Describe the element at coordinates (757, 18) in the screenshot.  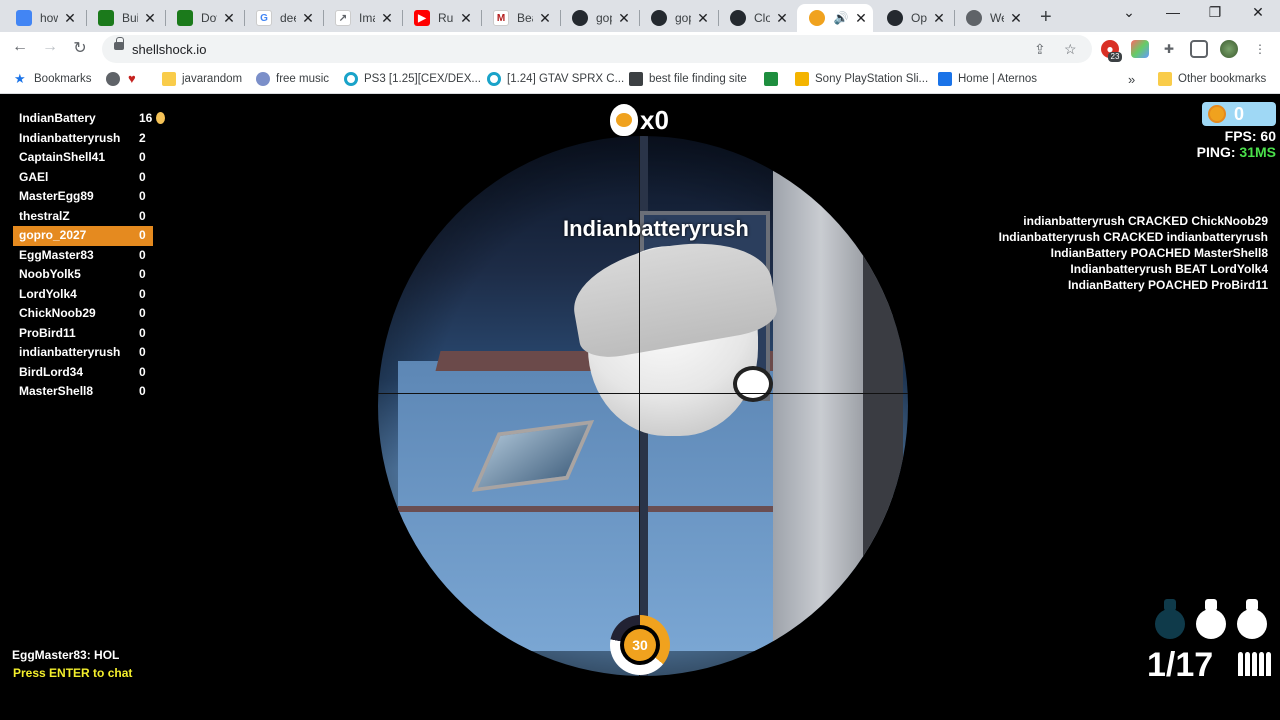
I see `browser-tab: Clo ✕` at that location.